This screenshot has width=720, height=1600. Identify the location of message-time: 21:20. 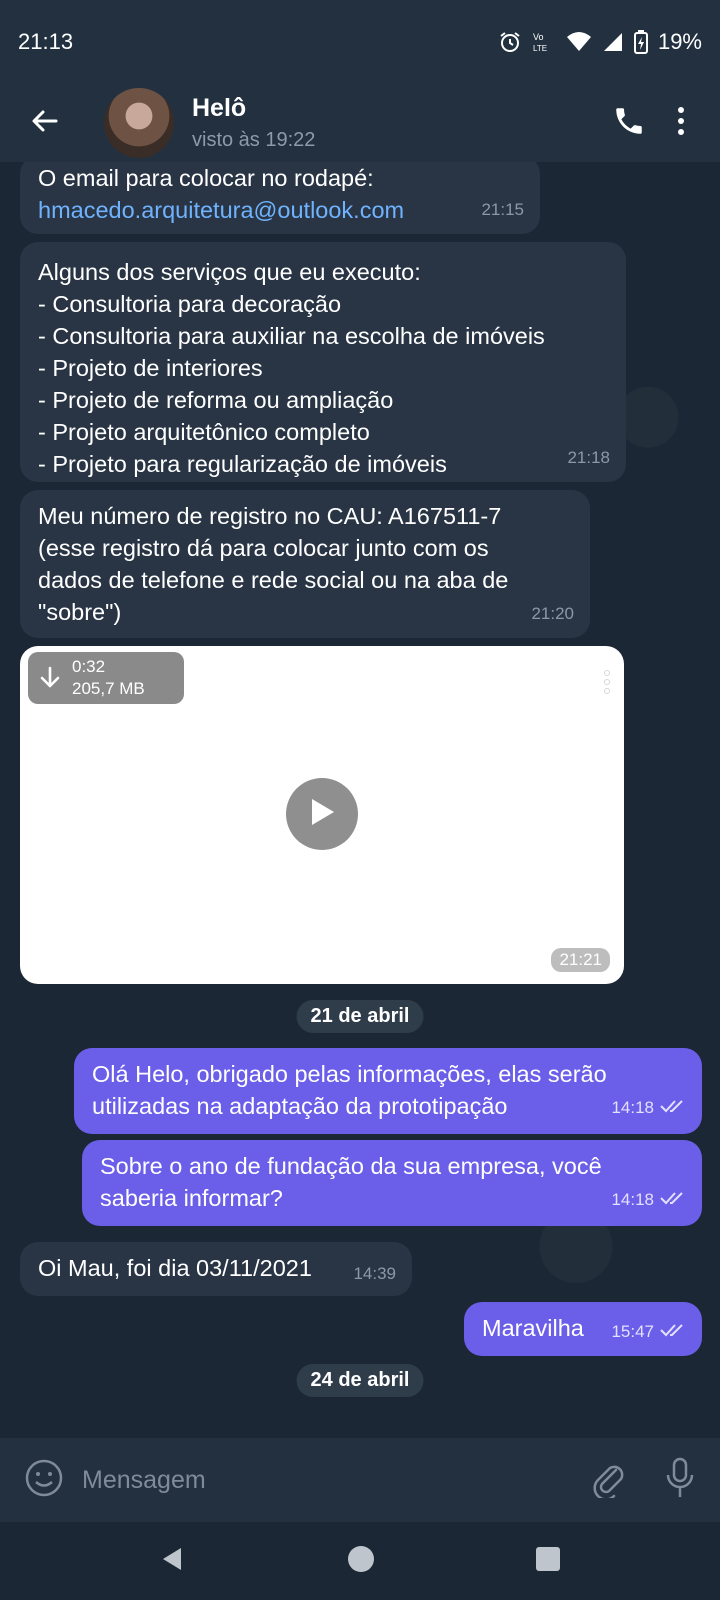
(552, 613).